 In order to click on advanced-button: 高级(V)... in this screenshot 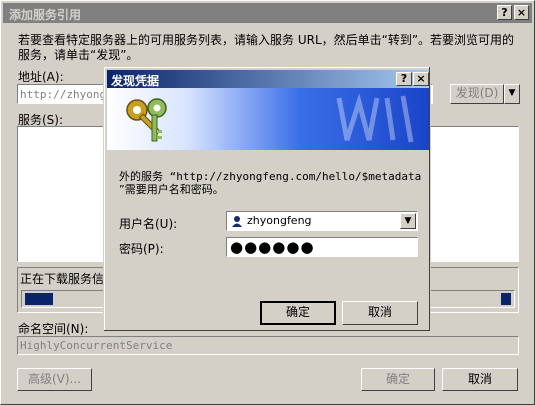, I will do `click(54, 379)`.